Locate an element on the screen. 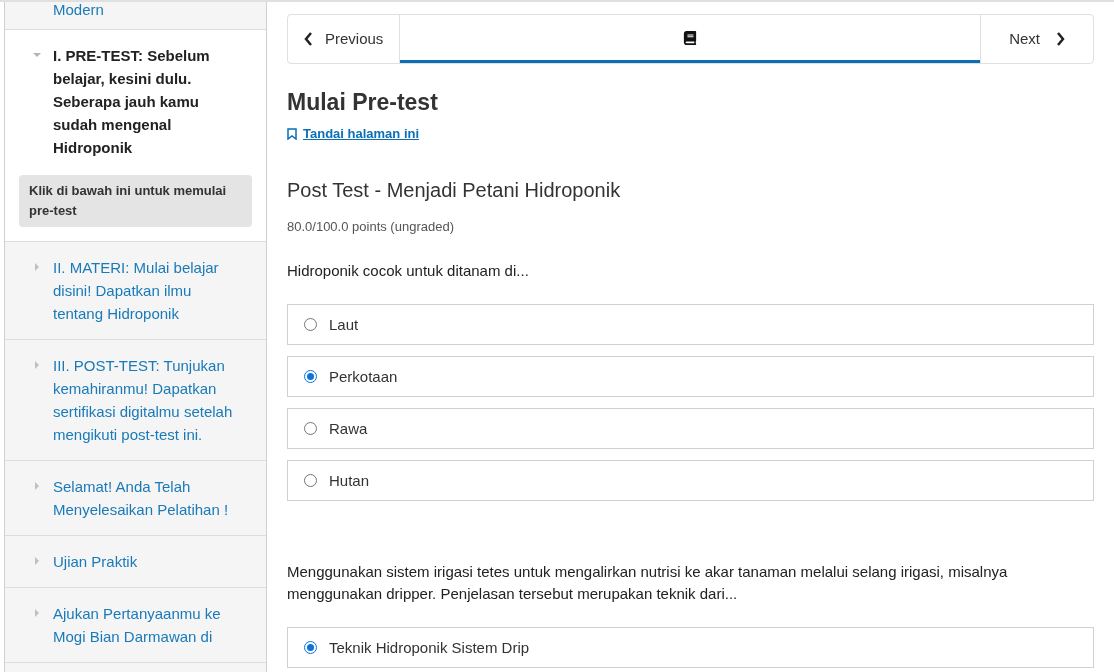  page-title: Mulai Pre-test is located at coordinates (363, 102).